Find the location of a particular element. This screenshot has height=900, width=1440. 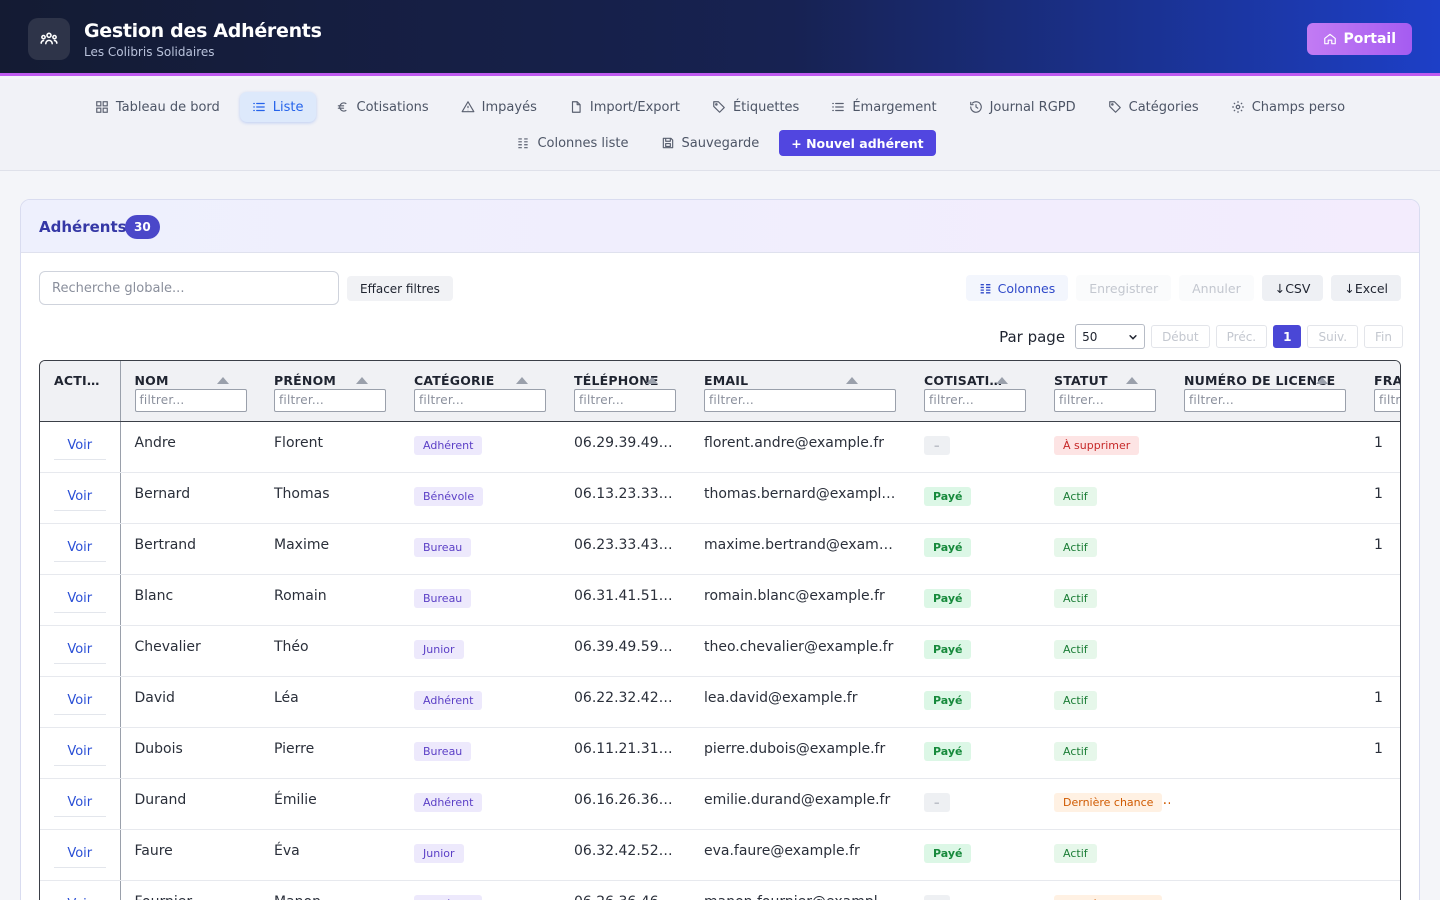

nav-tab-cotisations: Cotisations is located at coordinates (382, 107).